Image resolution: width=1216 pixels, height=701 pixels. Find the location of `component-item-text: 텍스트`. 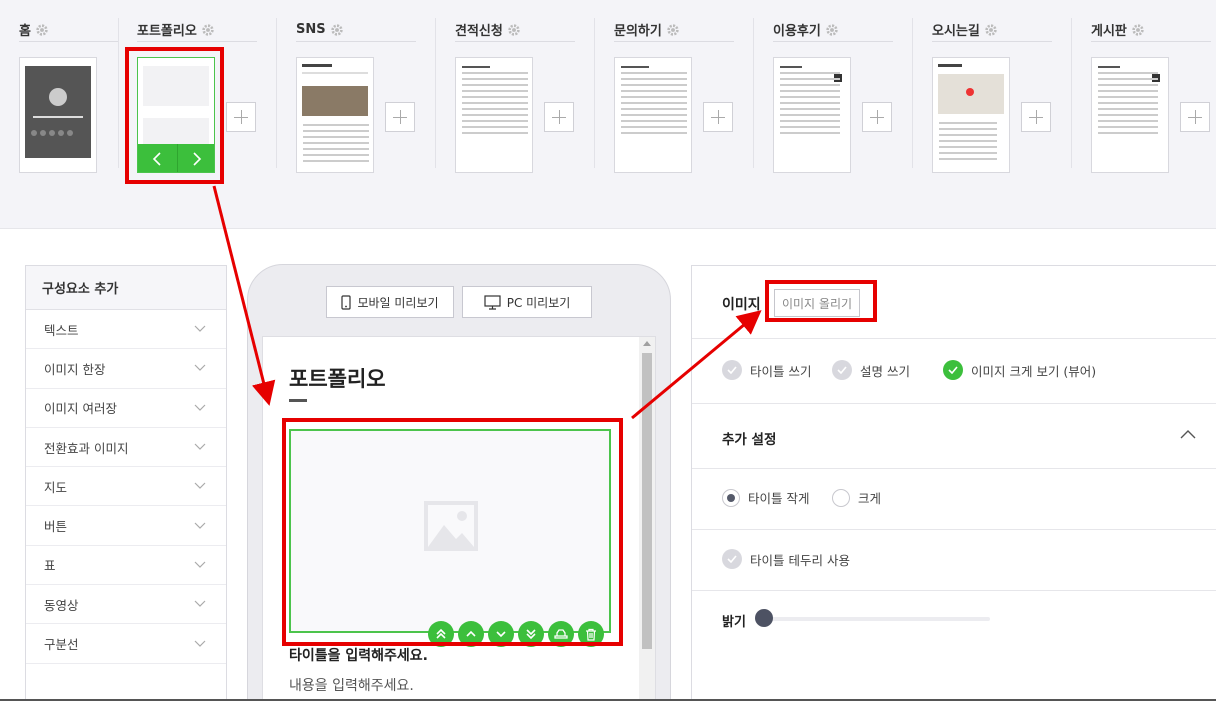

component-item-text: 텍스트 is located at coordinates (126, 330).